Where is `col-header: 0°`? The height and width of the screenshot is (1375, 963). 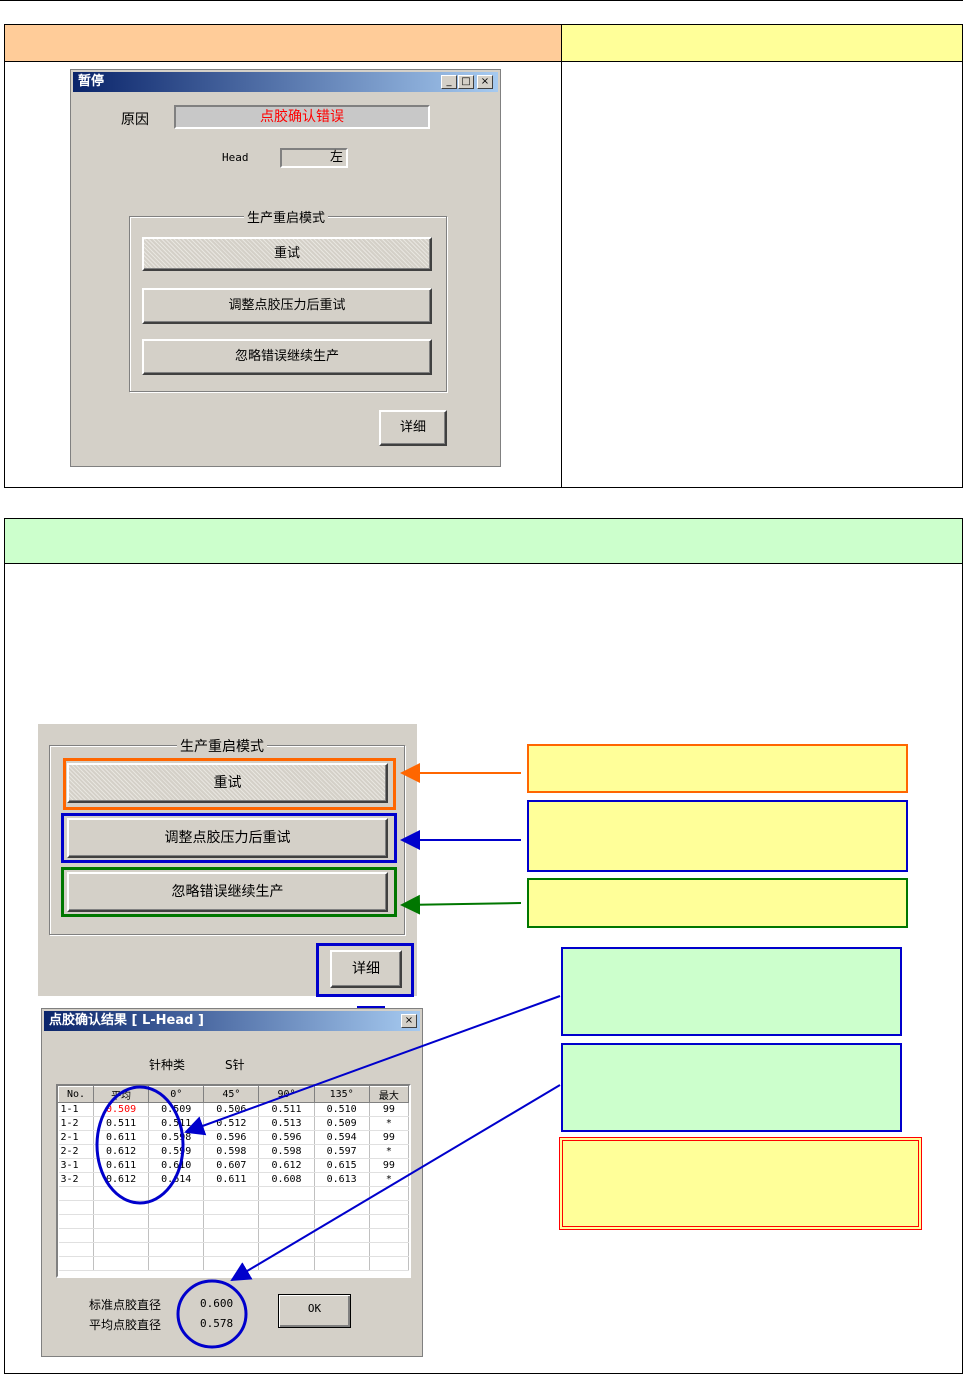 col-header: 0° is located at coordinates (176, 1094).